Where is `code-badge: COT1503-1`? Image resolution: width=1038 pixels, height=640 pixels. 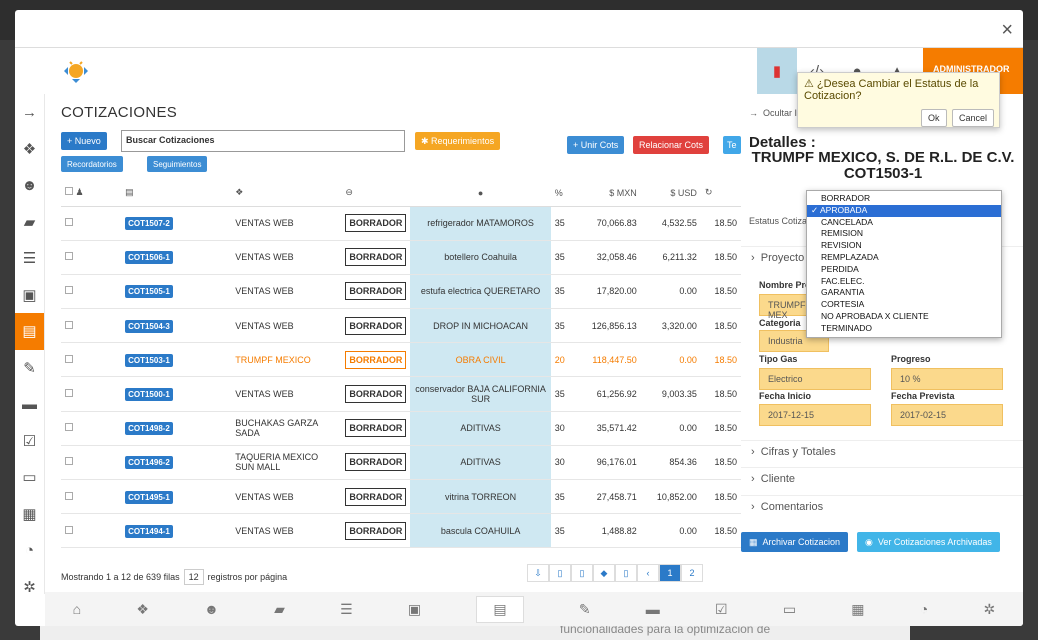 code-badge: COT1503-1 is located at coordinates (149, 360).